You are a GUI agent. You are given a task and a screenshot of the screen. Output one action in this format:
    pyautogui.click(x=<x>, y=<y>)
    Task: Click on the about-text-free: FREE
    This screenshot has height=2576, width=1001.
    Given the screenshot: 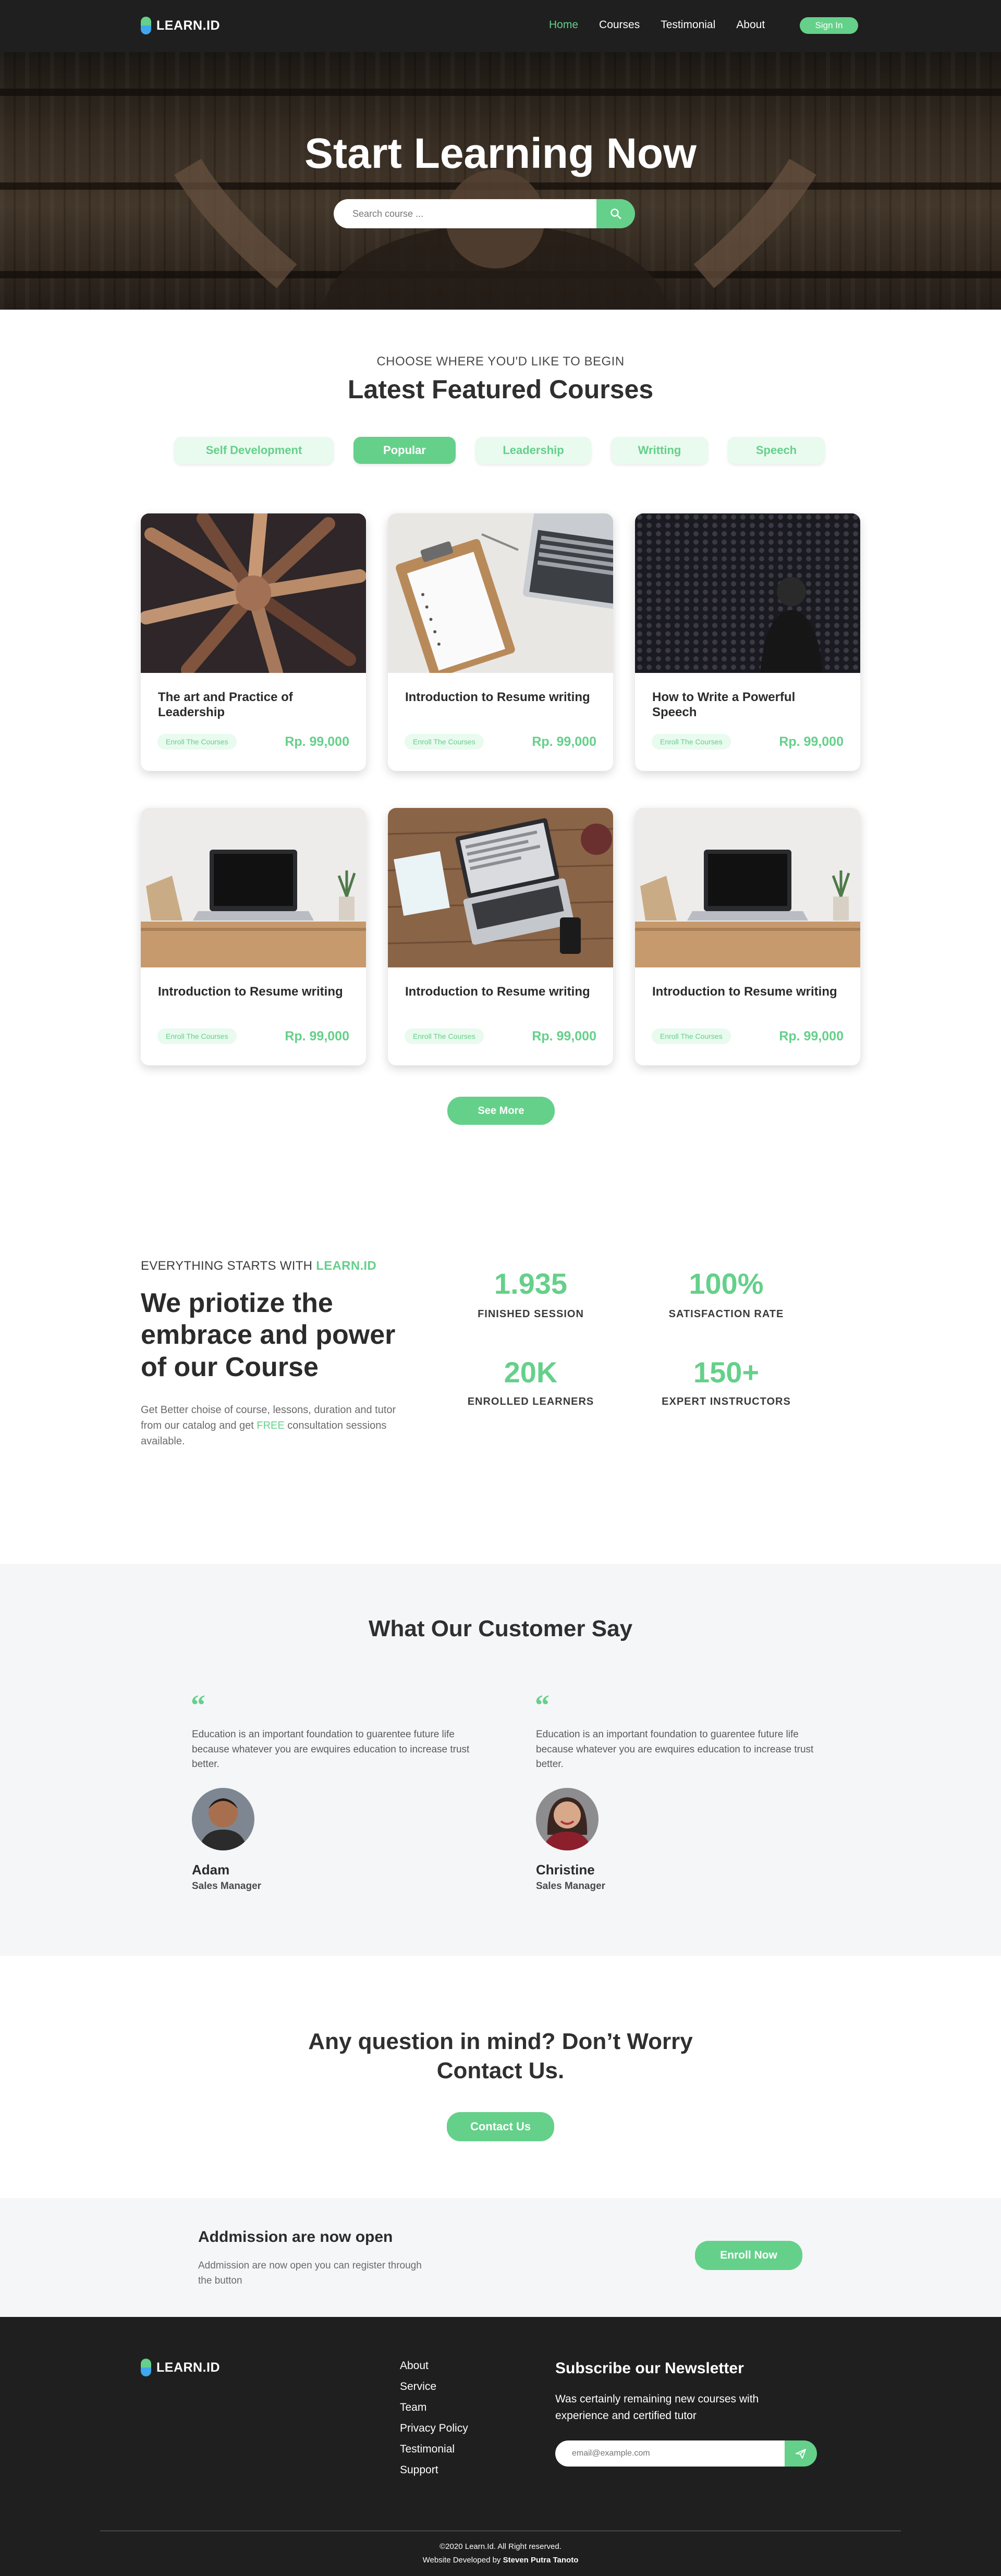 What is the action you would take?
    pyautogui.click(x=271, y=1425)
    